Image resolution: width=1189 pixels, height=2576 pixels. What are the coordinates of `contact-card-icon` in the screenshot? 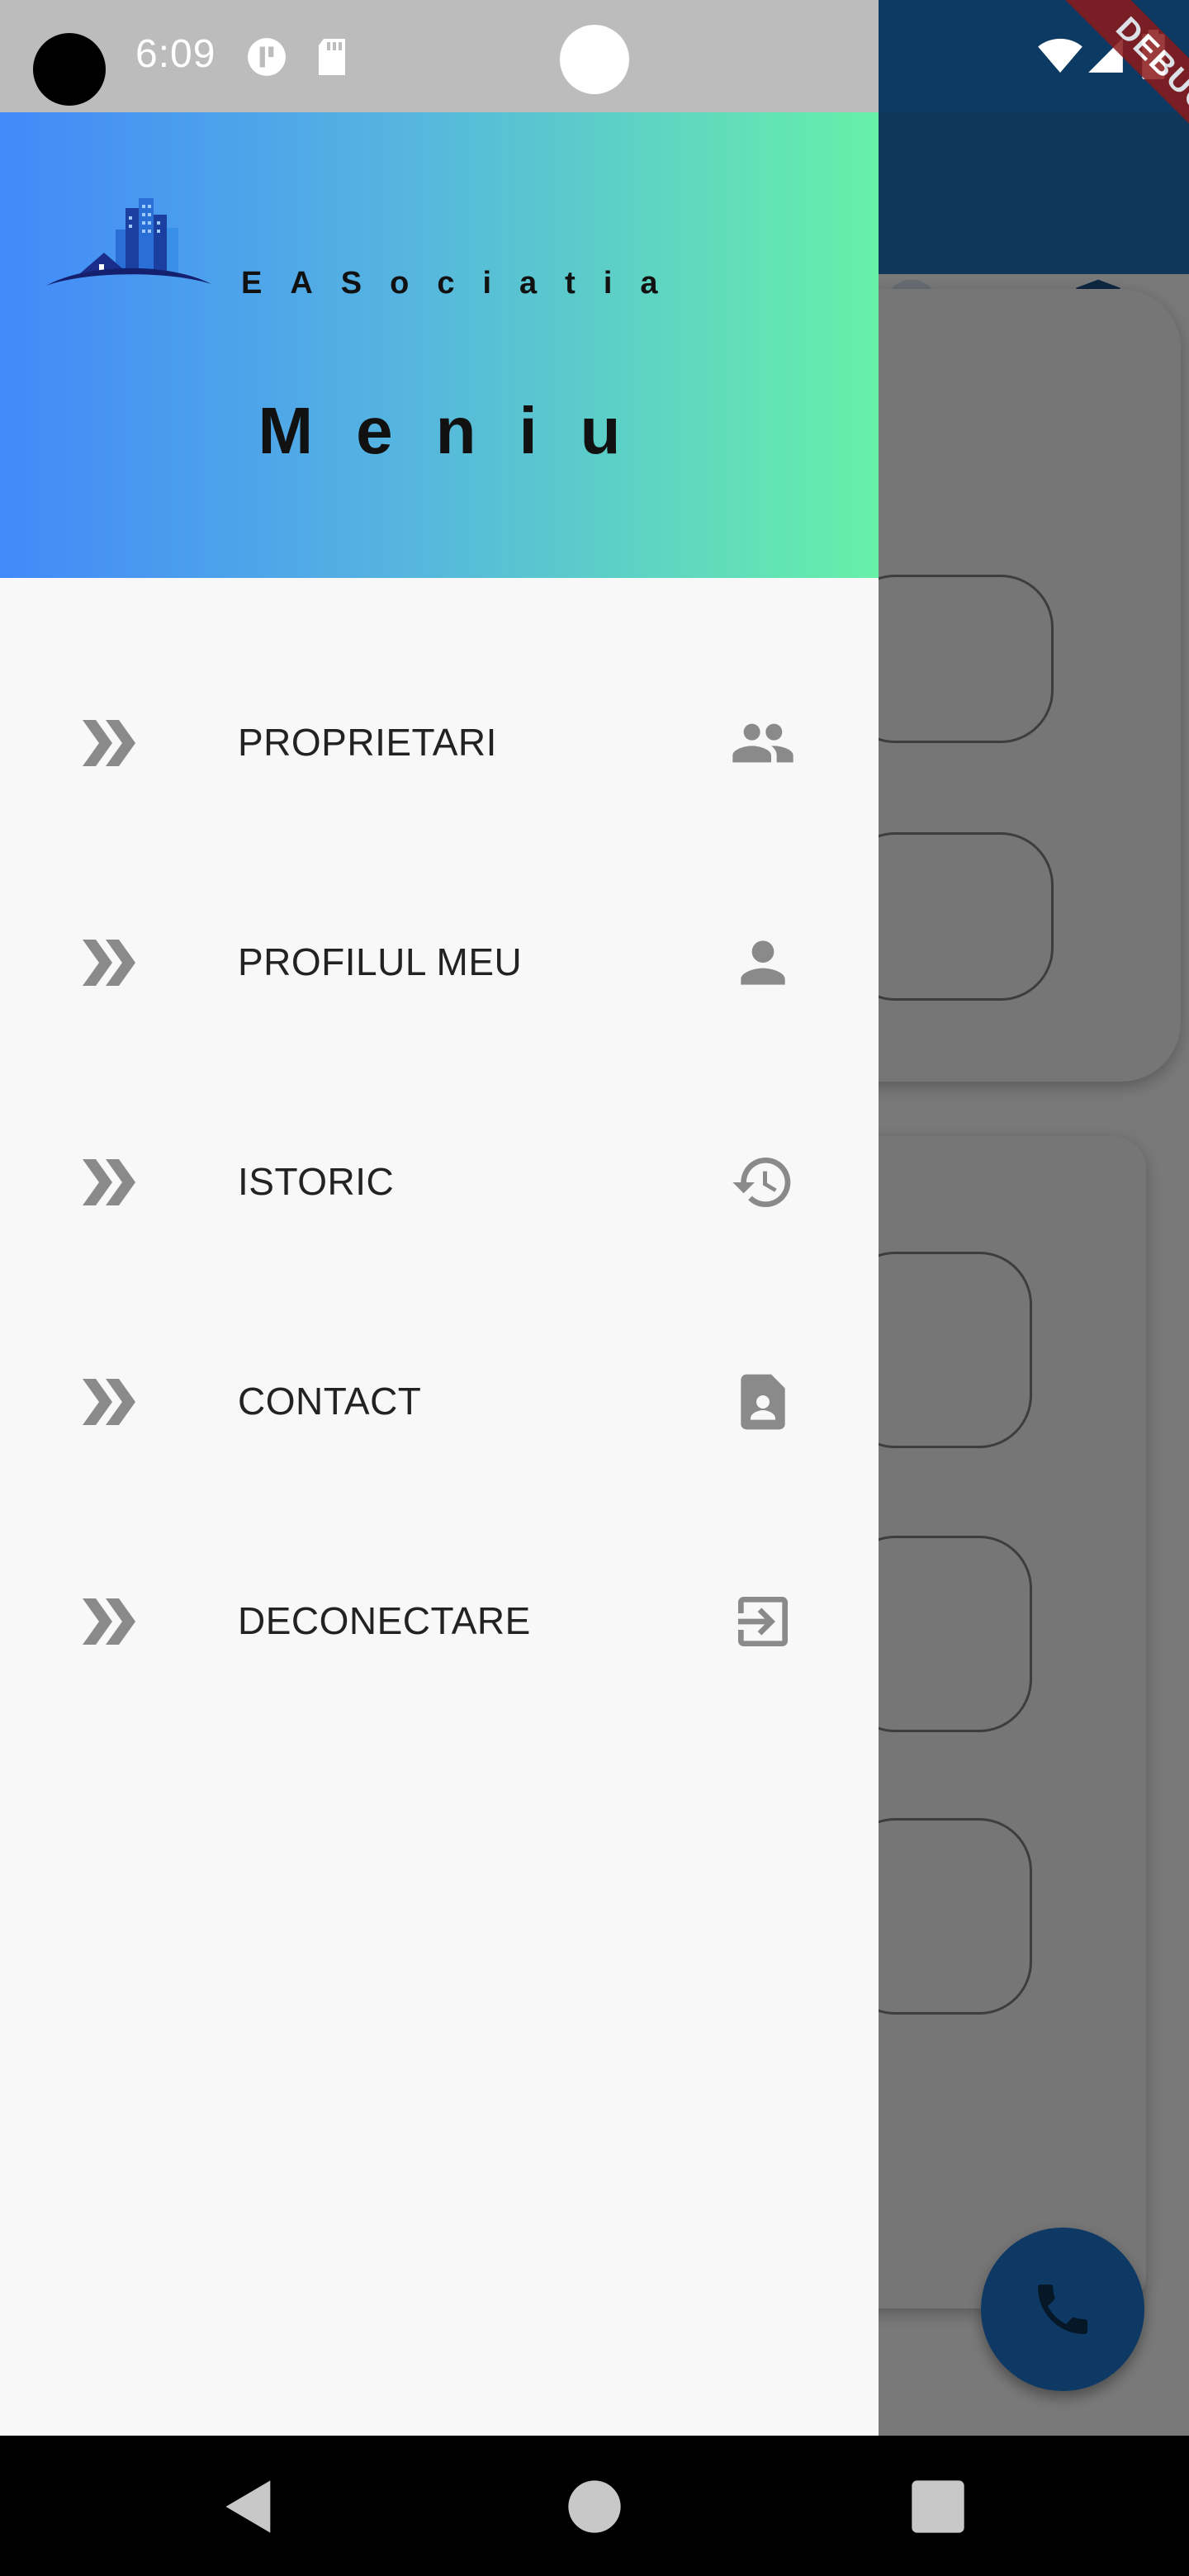 It's located at (763, 1402).